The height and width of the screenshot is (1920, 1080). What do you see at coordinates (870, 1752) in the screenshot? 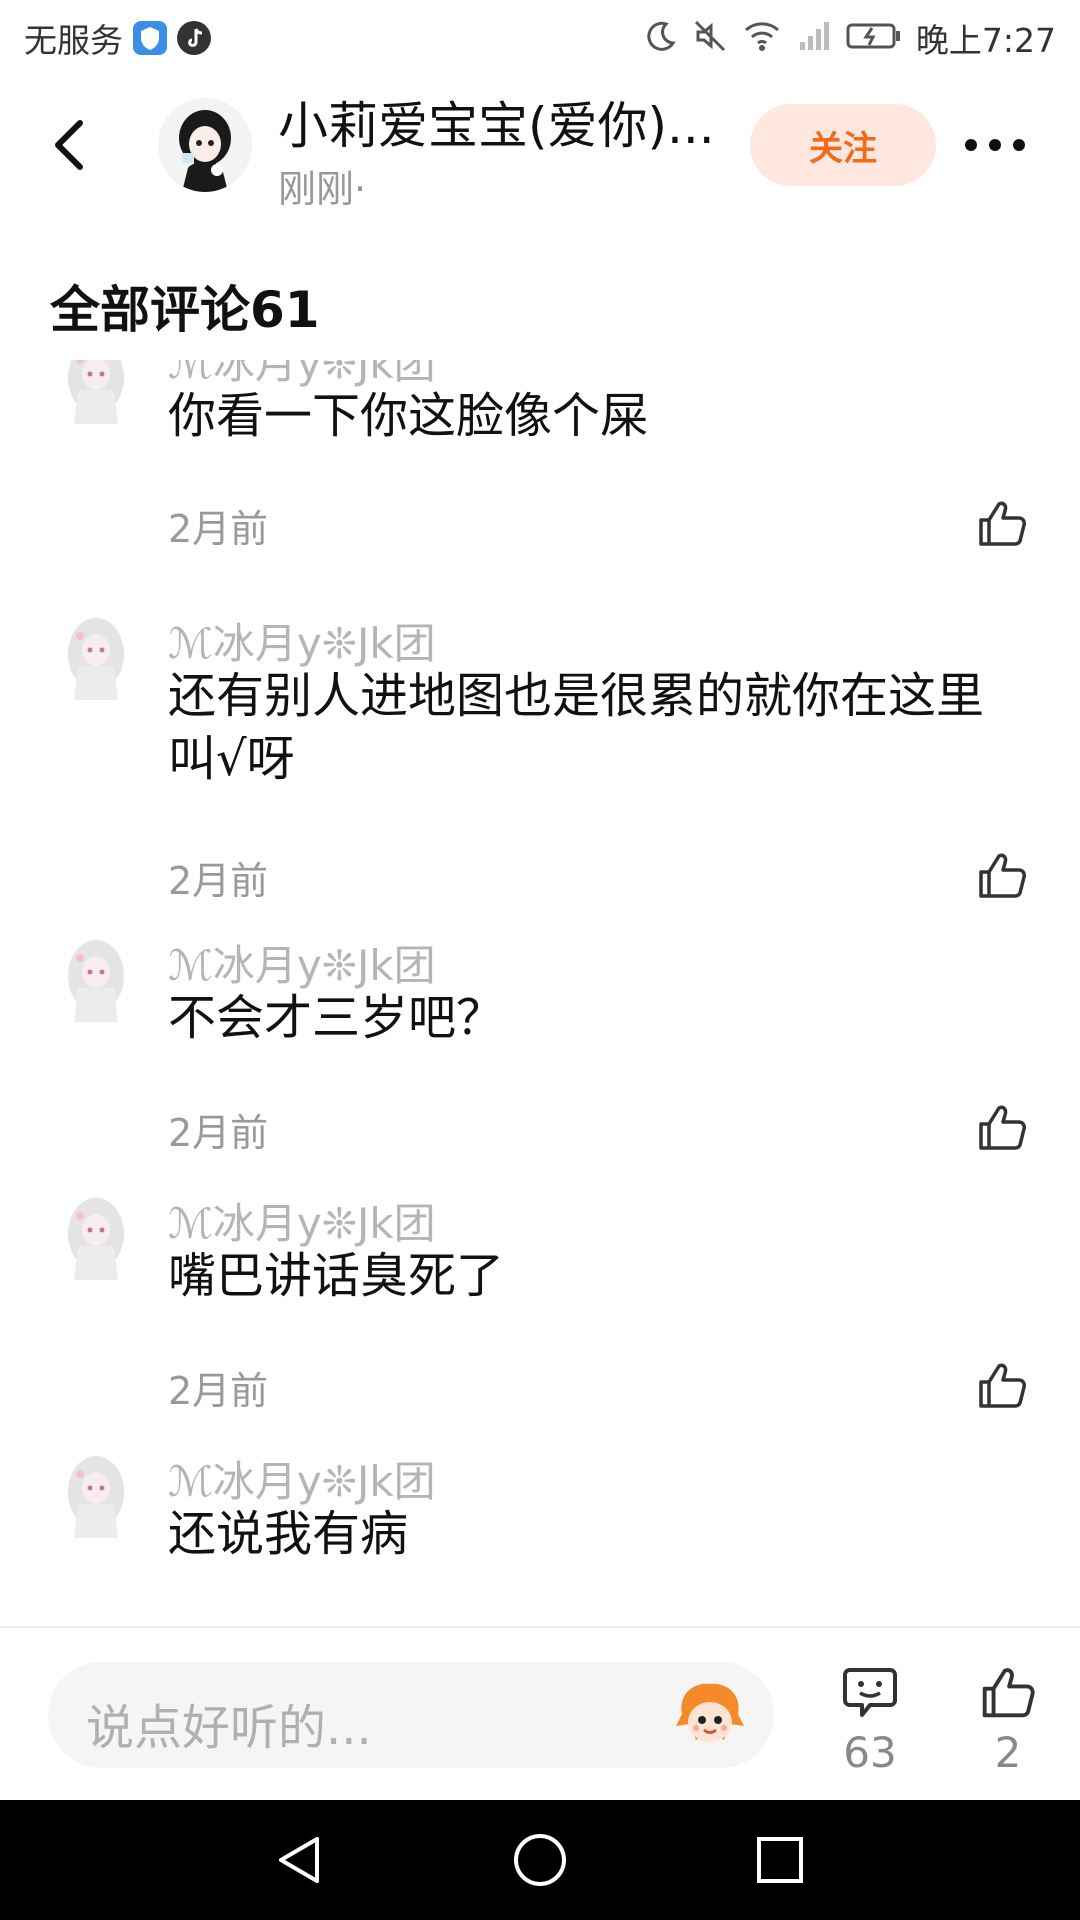
I see `comment-count: 63` at bounding box center [870, 1752].